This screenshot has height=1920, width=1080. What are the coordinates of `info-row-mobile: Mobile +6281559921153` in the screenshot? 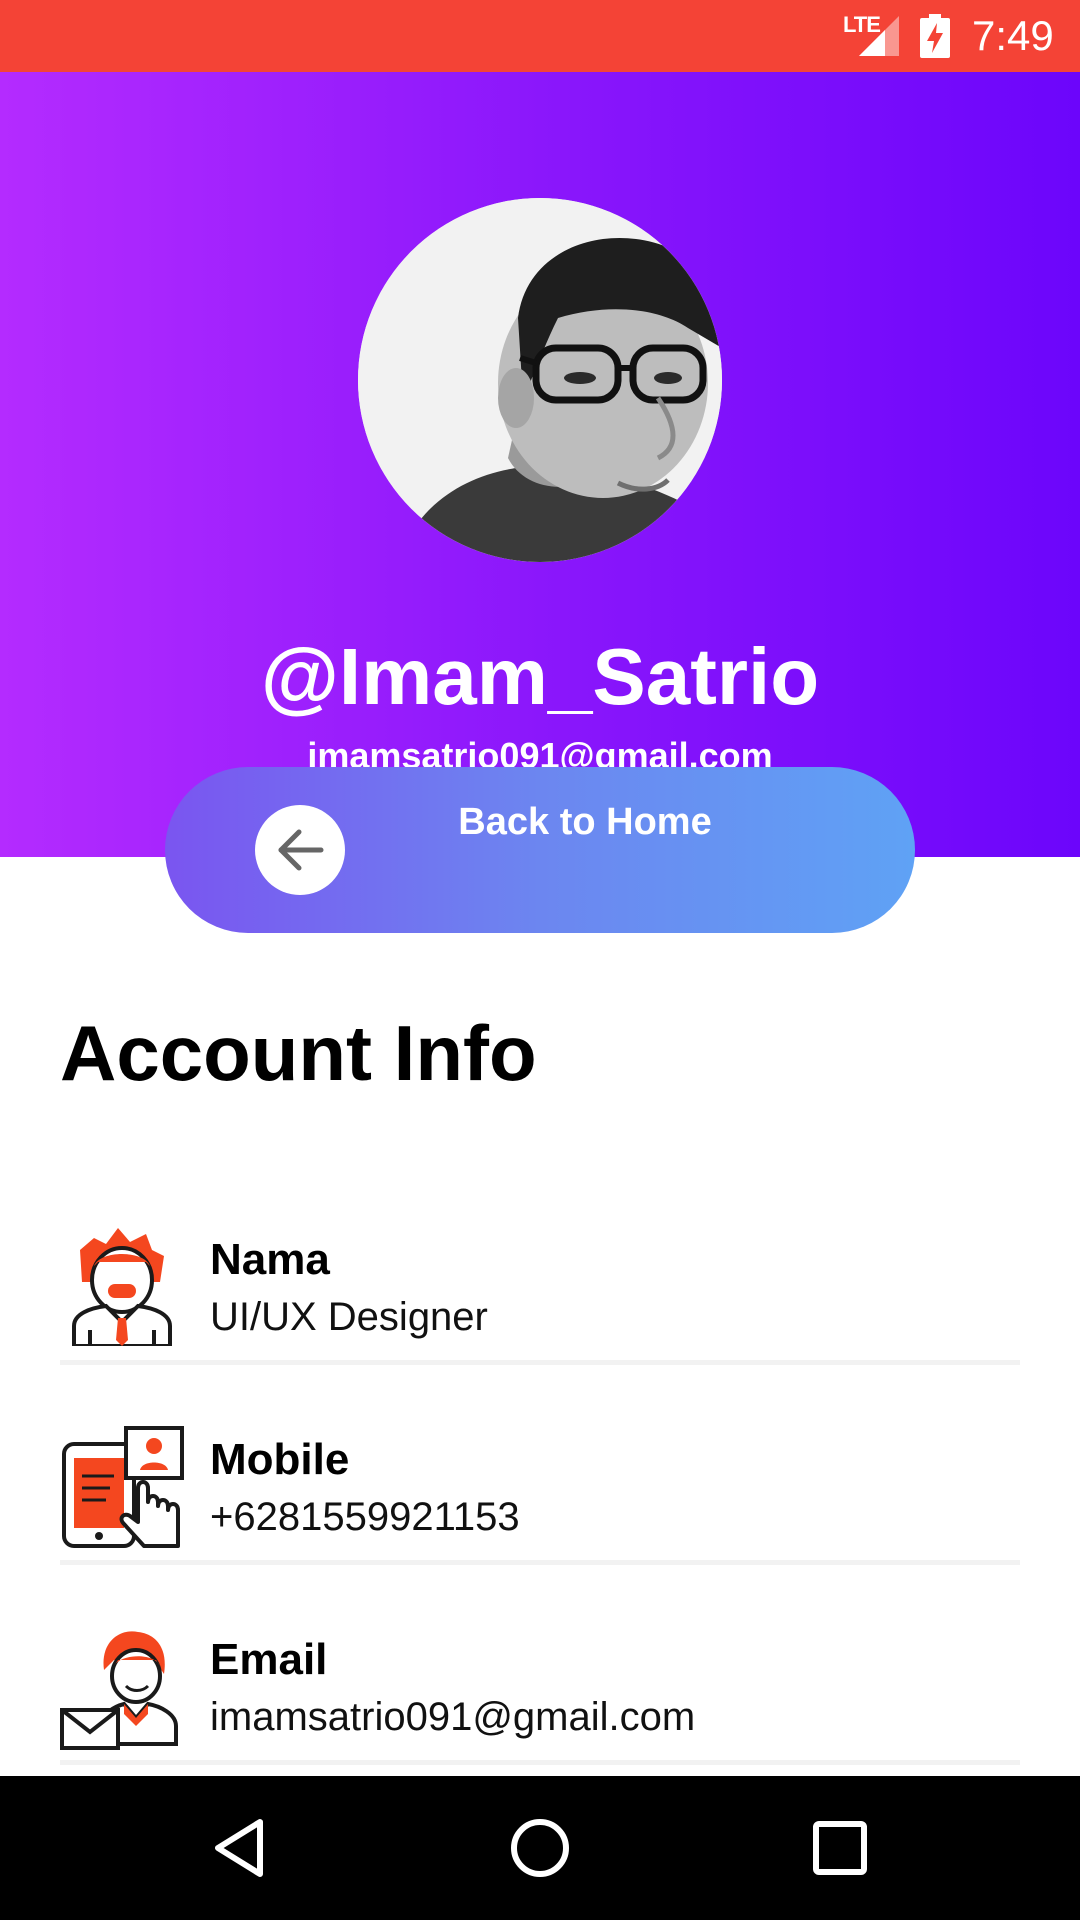 It's located at (540, 1522).